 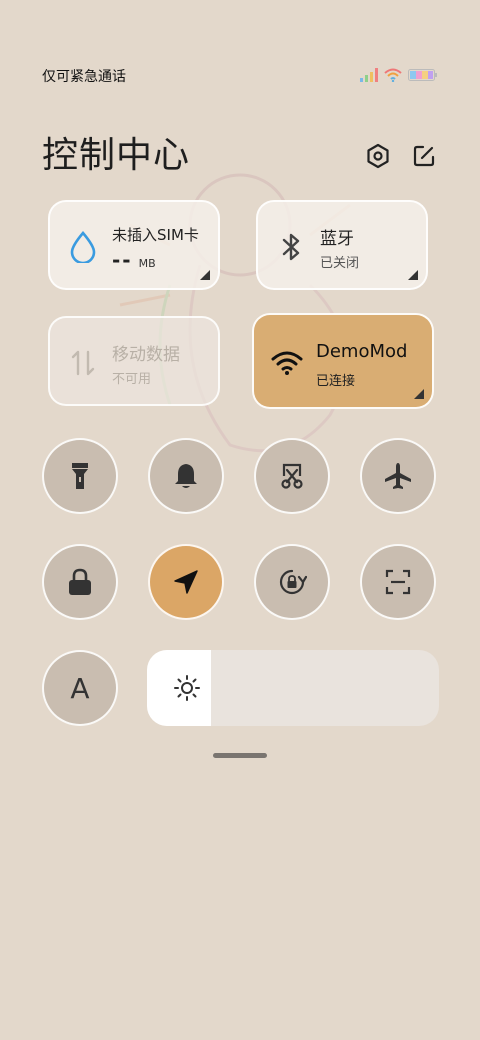 What do you see at coordinates (422, 75) in the screenshot?
I see `battery-icon` at bounding box center [422, 75].